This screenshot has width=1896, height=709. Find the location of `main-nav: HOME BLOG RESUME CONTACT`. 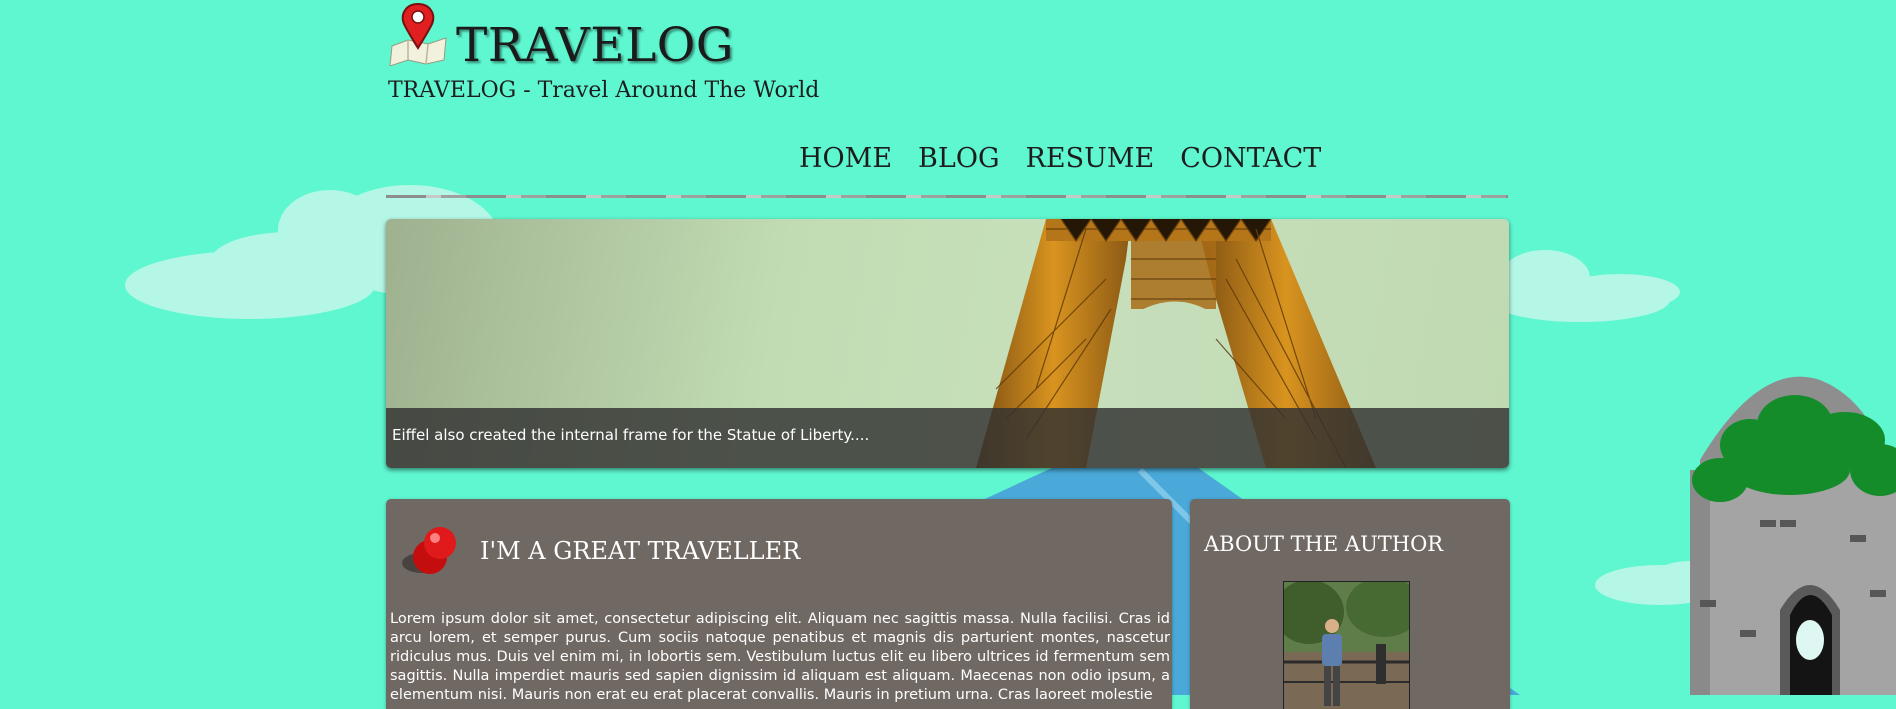

main-nav: HOME BLOG RESUME CONTACT is located at coordinates (1060, 158).